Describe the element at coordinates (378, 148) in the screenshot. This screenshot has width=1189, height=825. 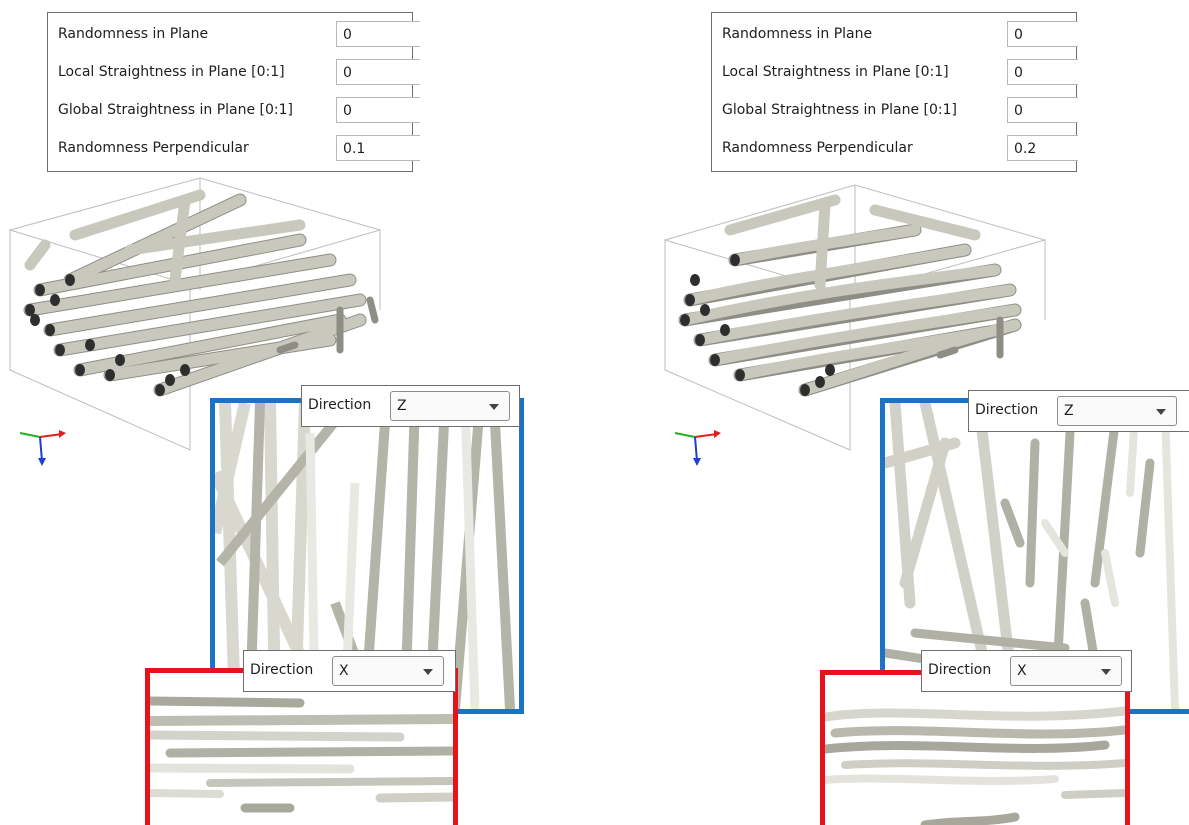
I see `randomness-perpendicular-input: 0.1` at that location.